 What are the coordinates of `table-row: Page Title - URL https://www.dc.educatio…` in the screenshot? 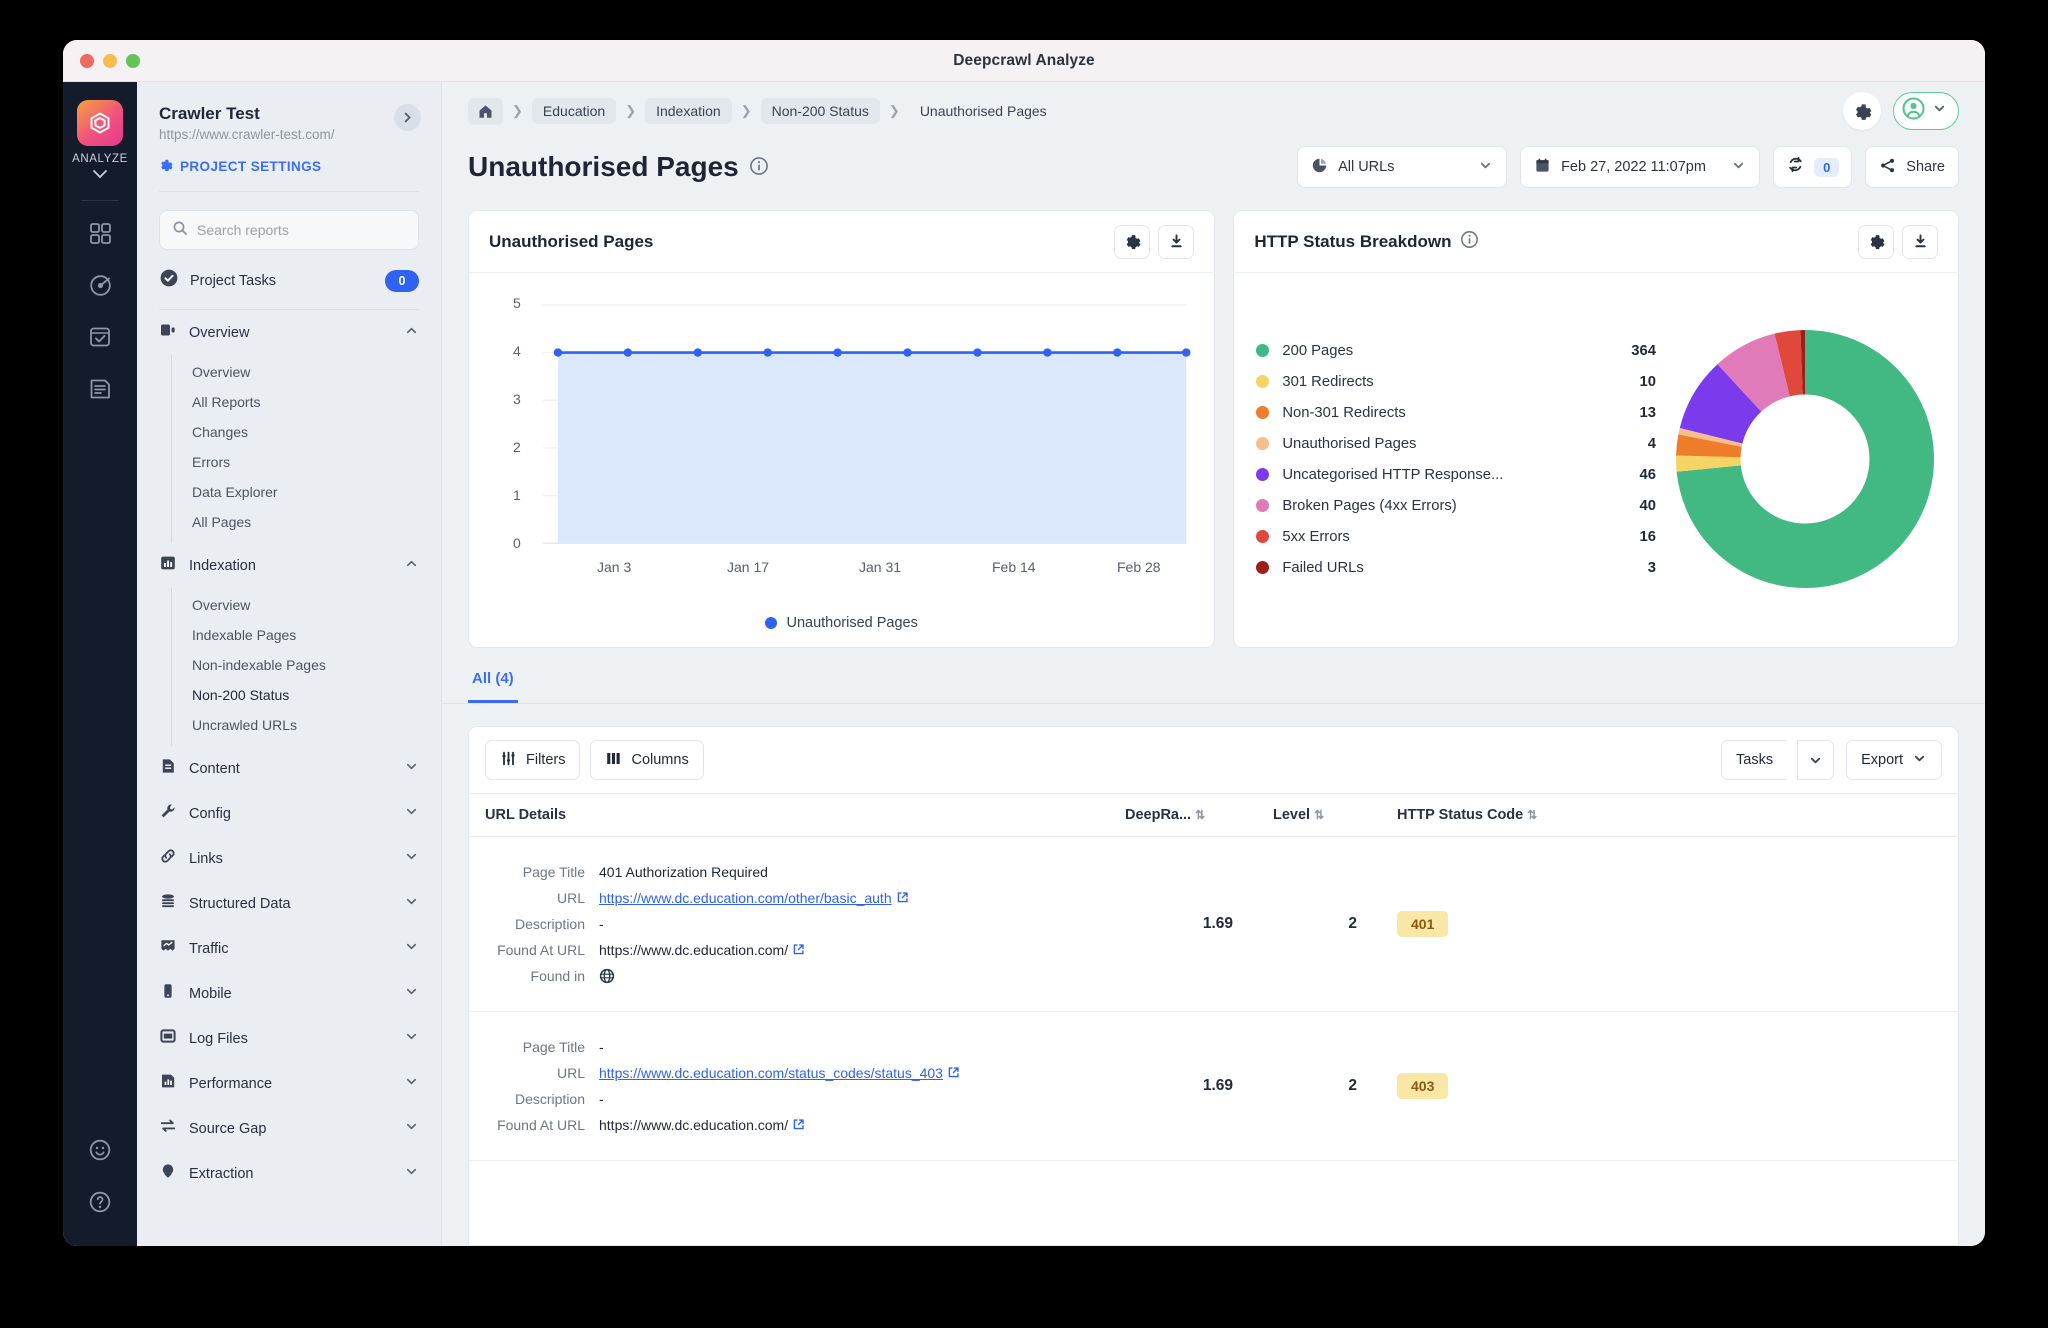 It's located at (1213, 1086).